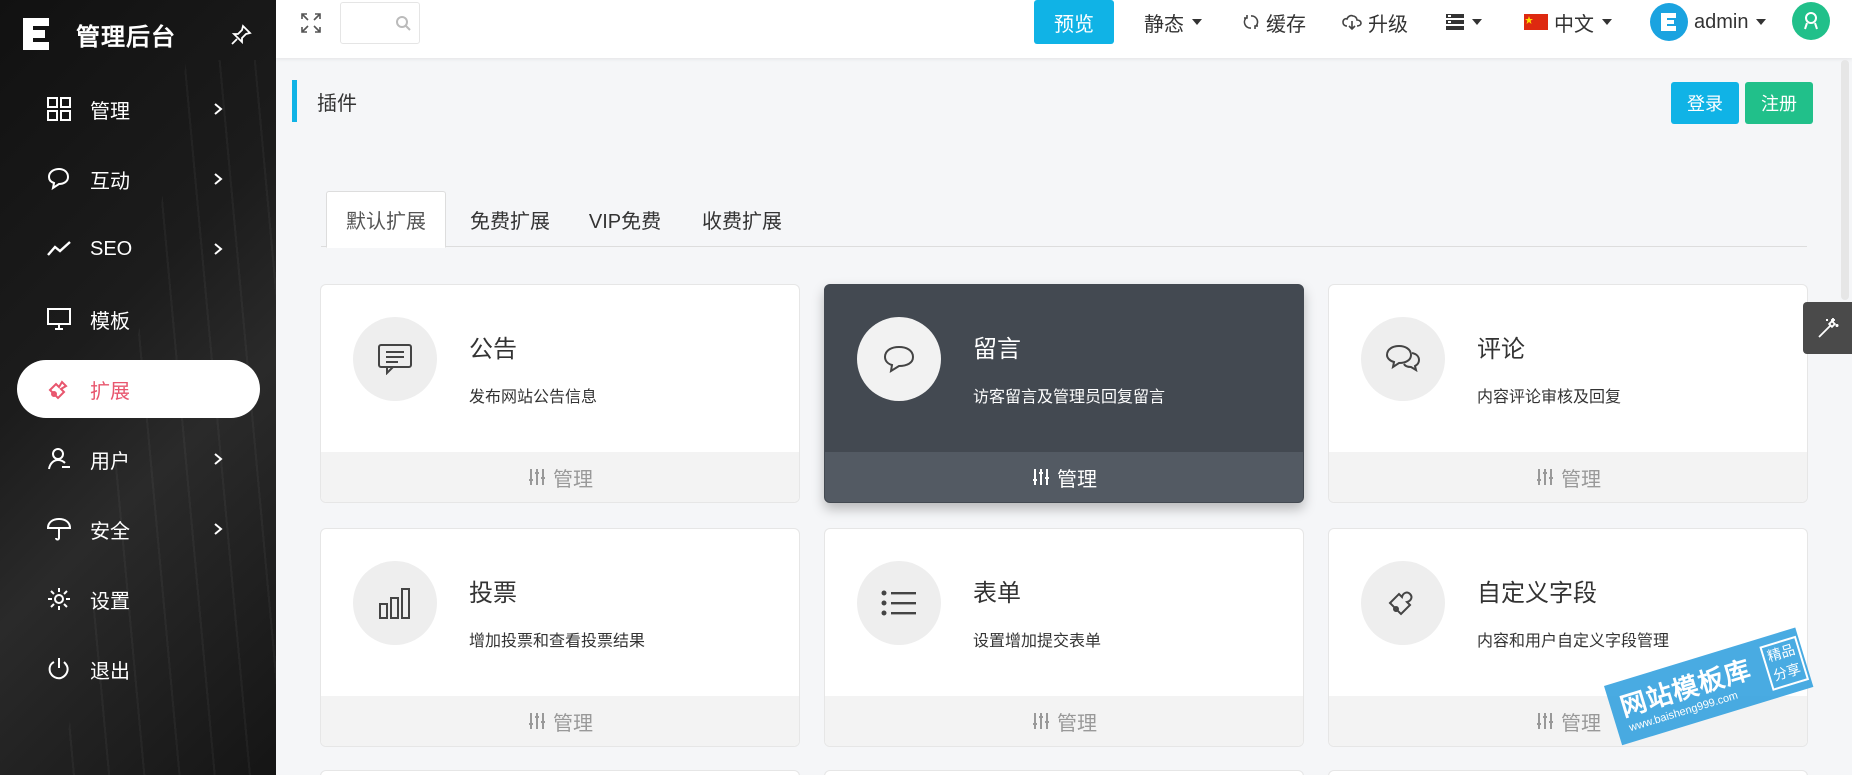 The image size is (1852, 775). Describe the element at coordinates (1568, 637) in the screenshot. I see `plugin-card-custom-fields: 自定义字段 内容和用户自定义字段管理 管理` at that location.